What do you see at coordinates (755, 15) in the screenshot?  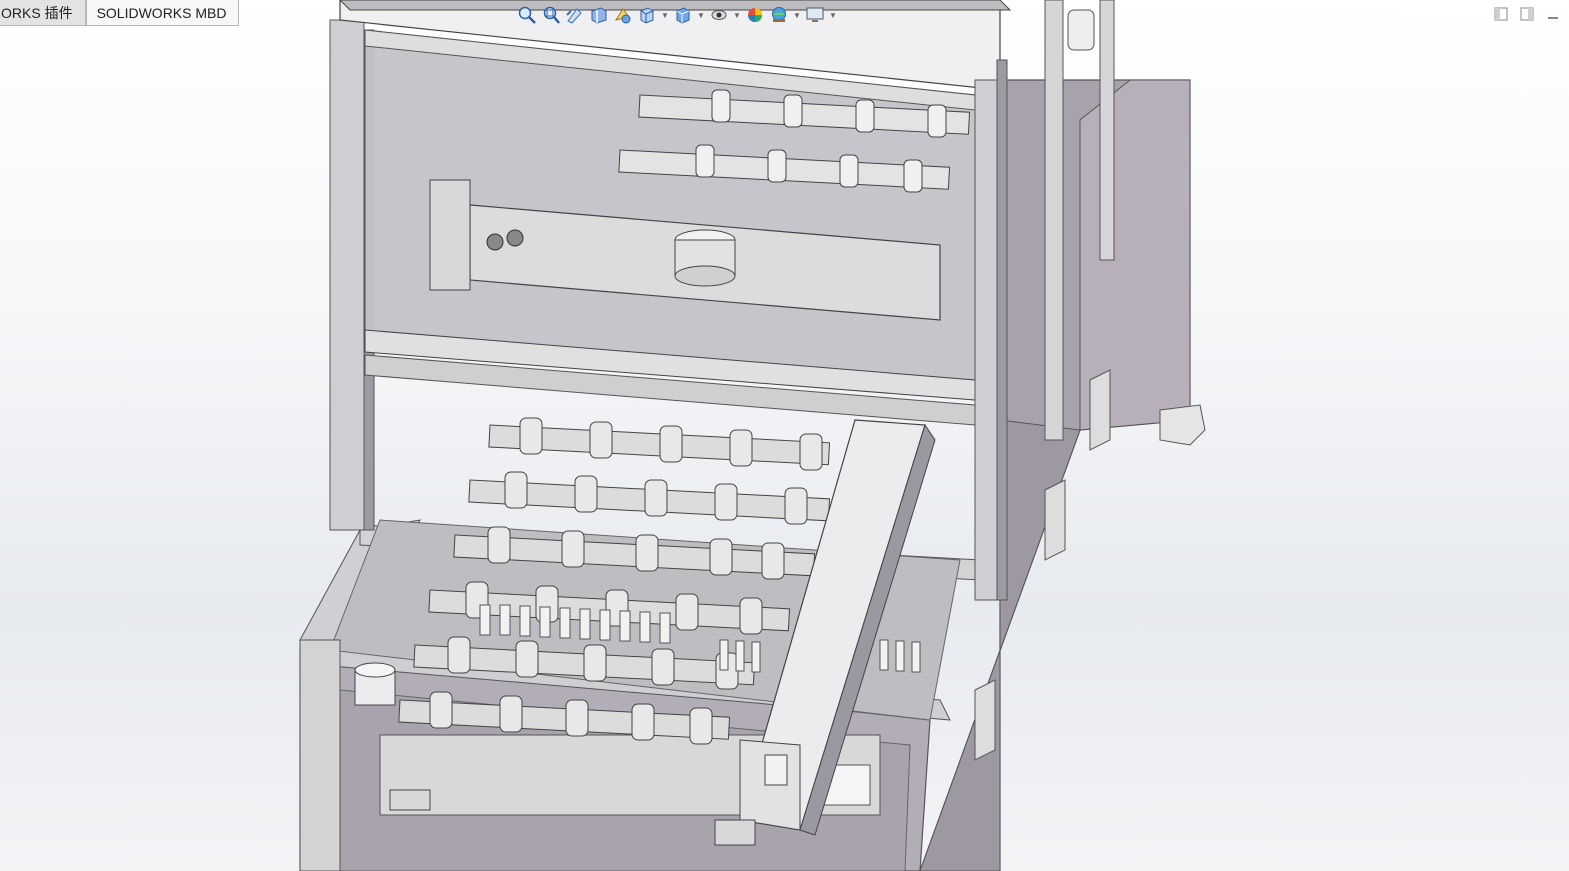 I see `edit-appearance-icon` at bounding box center [755, 15].